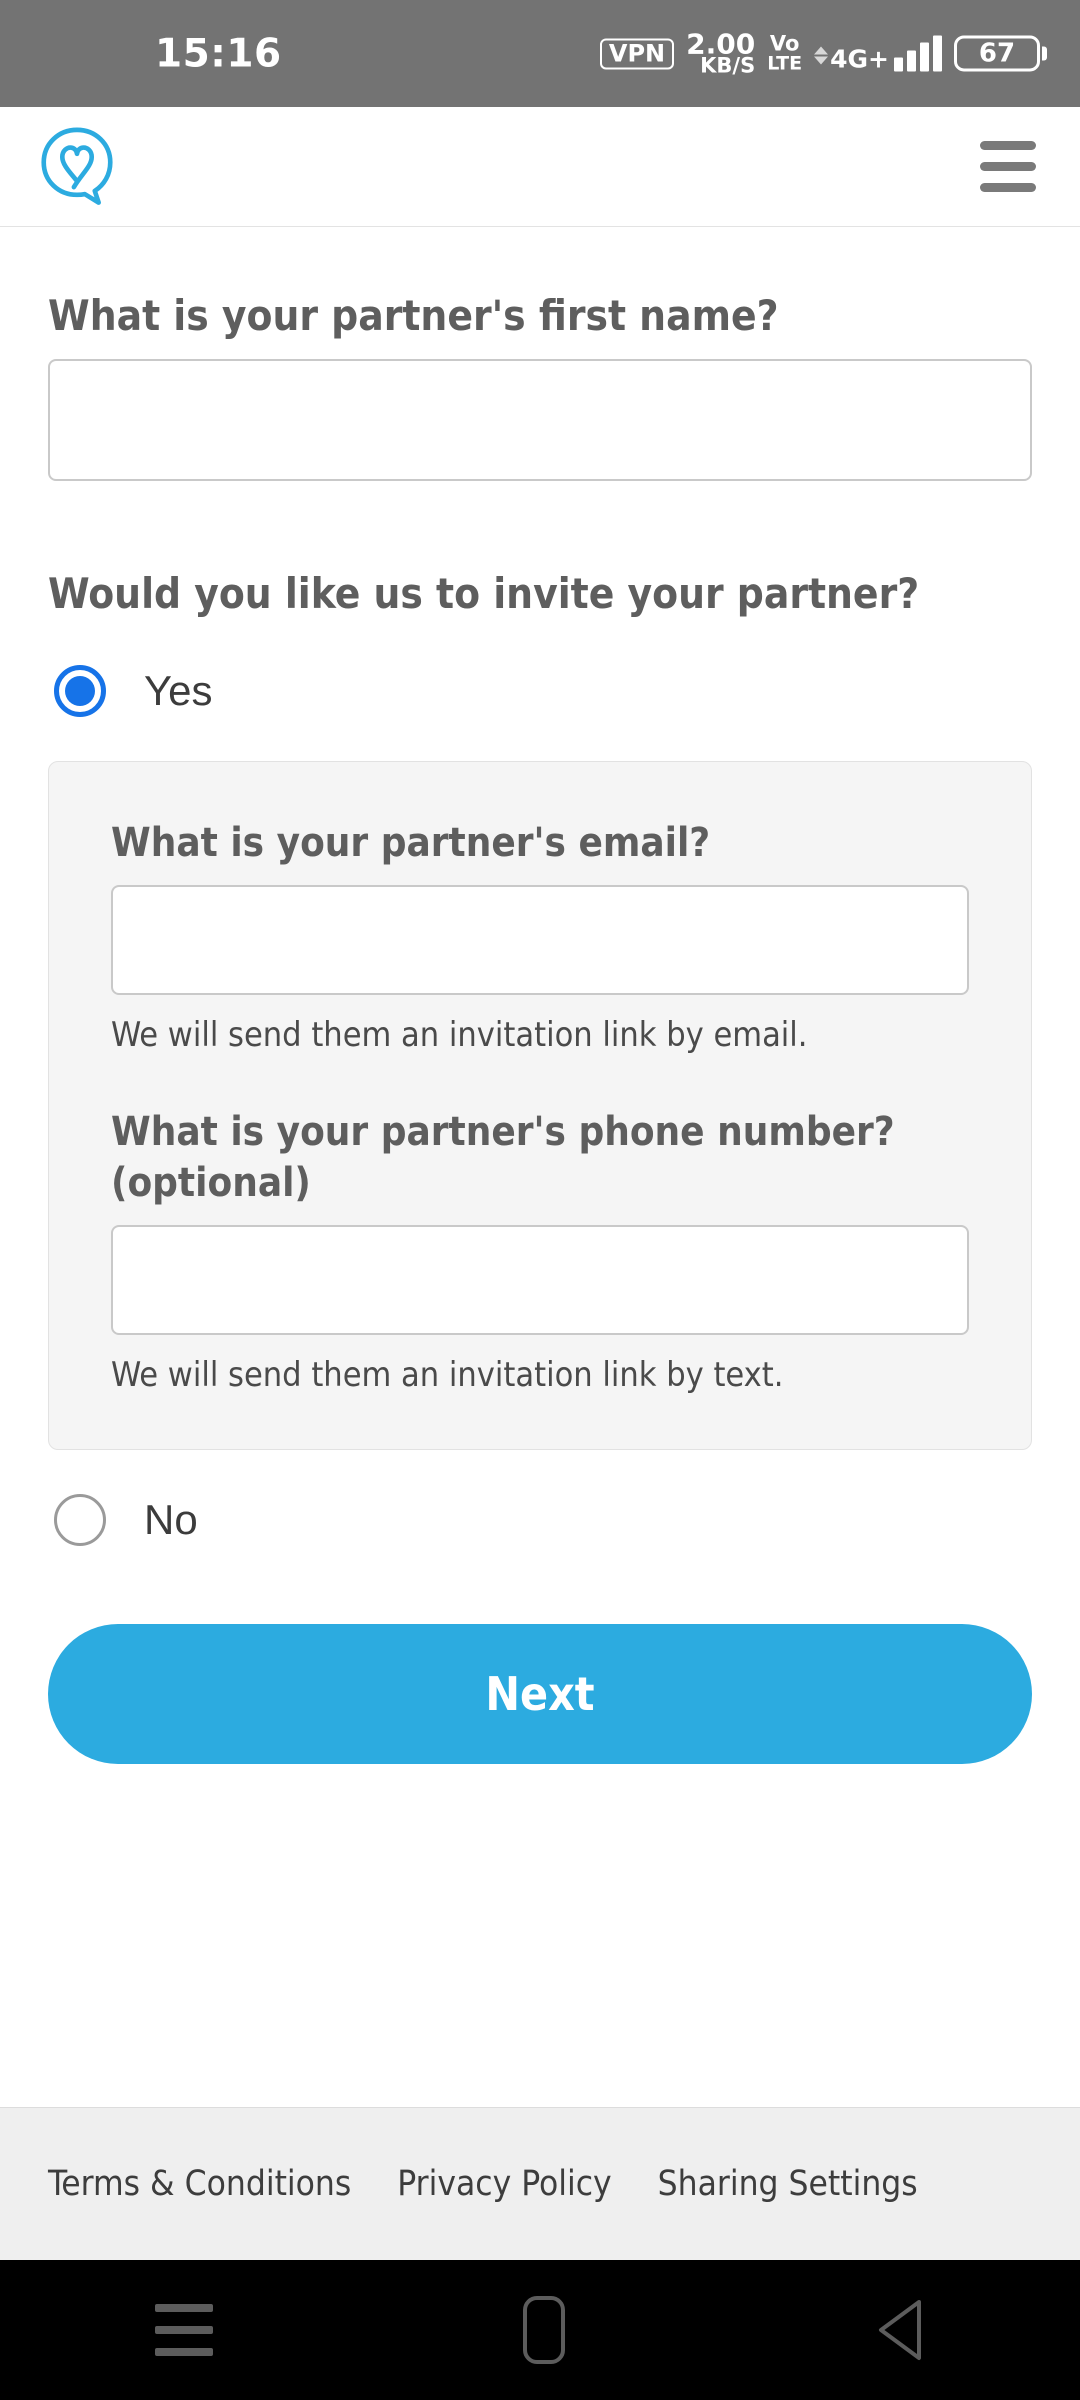 The width and height of the screenshot is (1080, 2400). What do you see at coordinates (178, 690) in the screenshot?
I see `radio-yes-label: Yes` at bounding box center [178, 690].